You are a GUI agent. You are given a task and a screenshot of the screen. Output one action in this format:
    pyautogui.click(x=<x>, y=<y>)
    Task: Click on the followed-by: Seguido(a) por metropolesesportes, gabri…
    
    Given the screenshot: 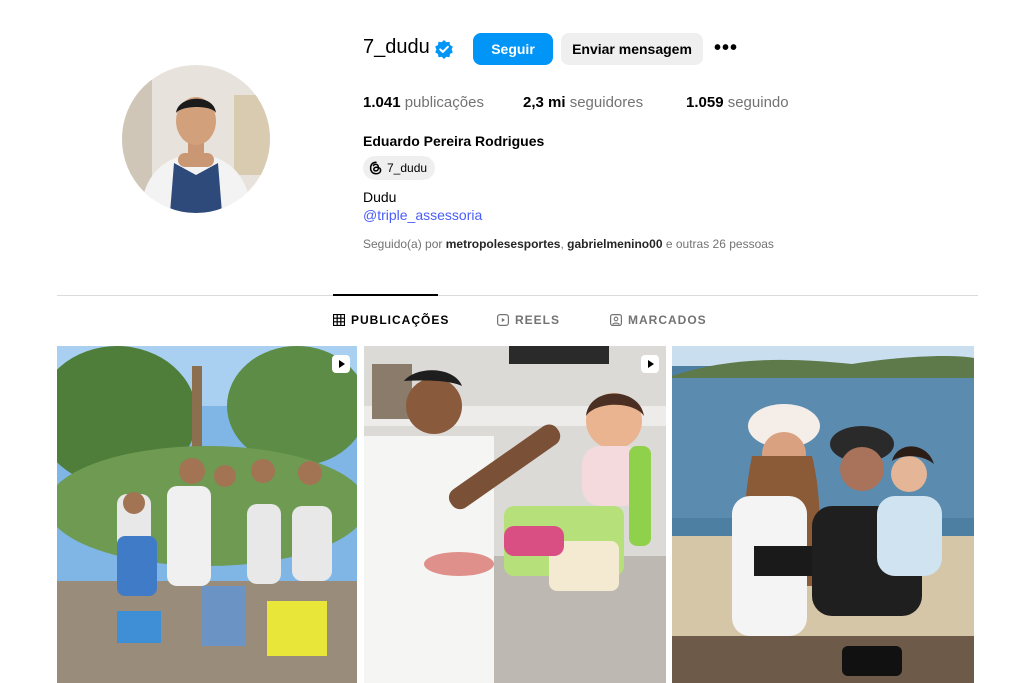 What is the action you would take?
    pyautogui.click(x=568, y=244)
    